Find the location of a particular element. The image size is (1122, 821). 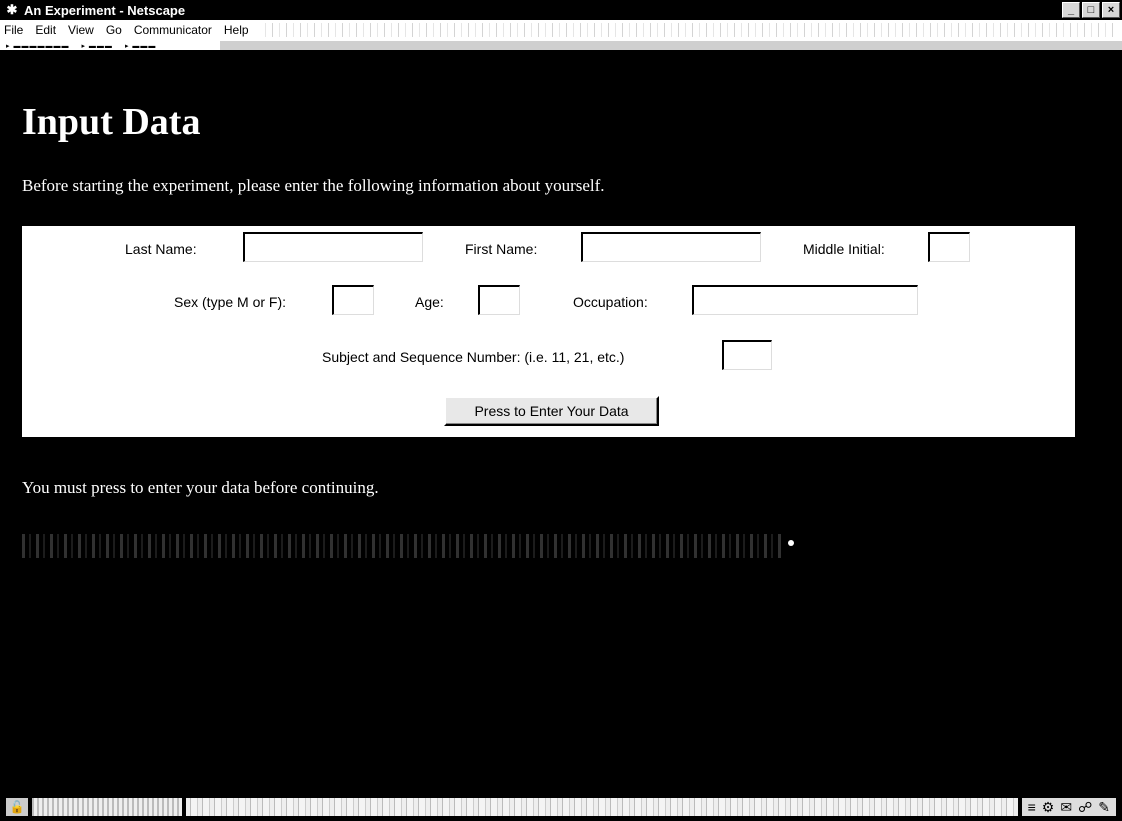

status-message is located at coordinates (602, 806).